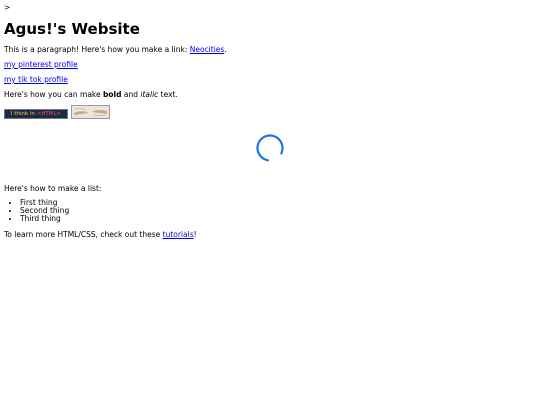  I want to click on list-item: Third thing, so click(44, 219).